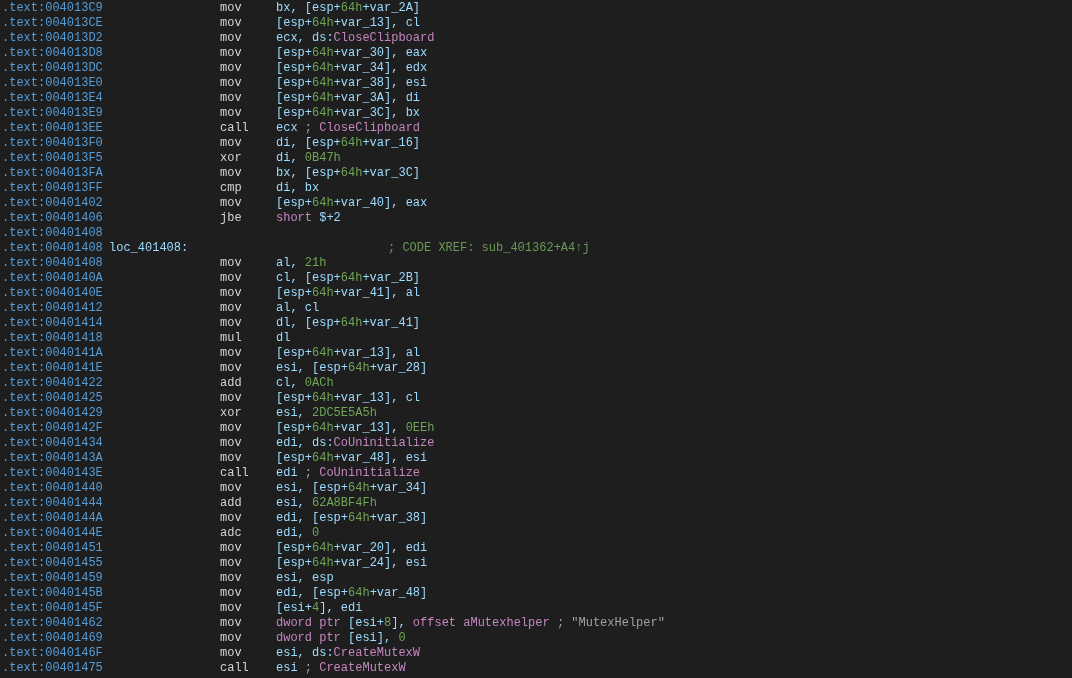 The height and width of the screenshot is (678, 1072). What do you see at coordinates (355, 443) in the screenshot?
I see `operand-text: edi, ds:CoUninitialize` at bounding box center [355, 443].